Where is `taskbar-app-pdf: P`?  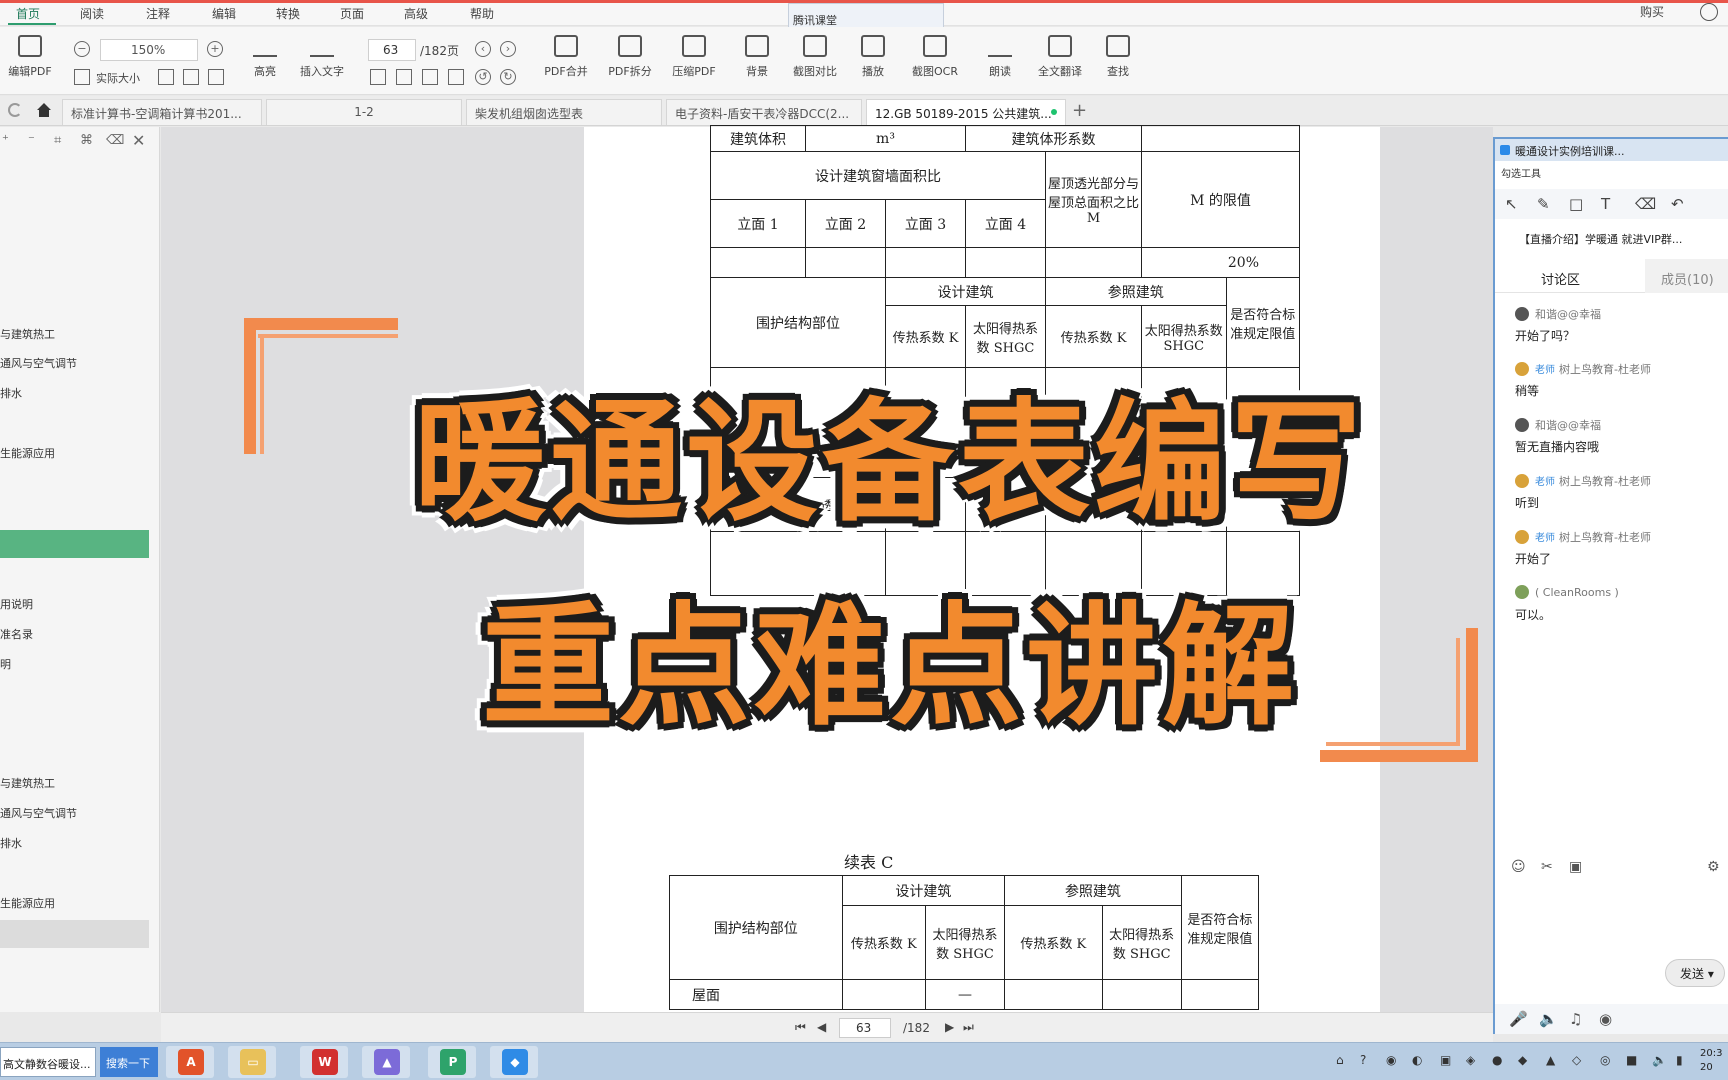 taskbar-app-pdf: P is located at coordinates (452, 1062).